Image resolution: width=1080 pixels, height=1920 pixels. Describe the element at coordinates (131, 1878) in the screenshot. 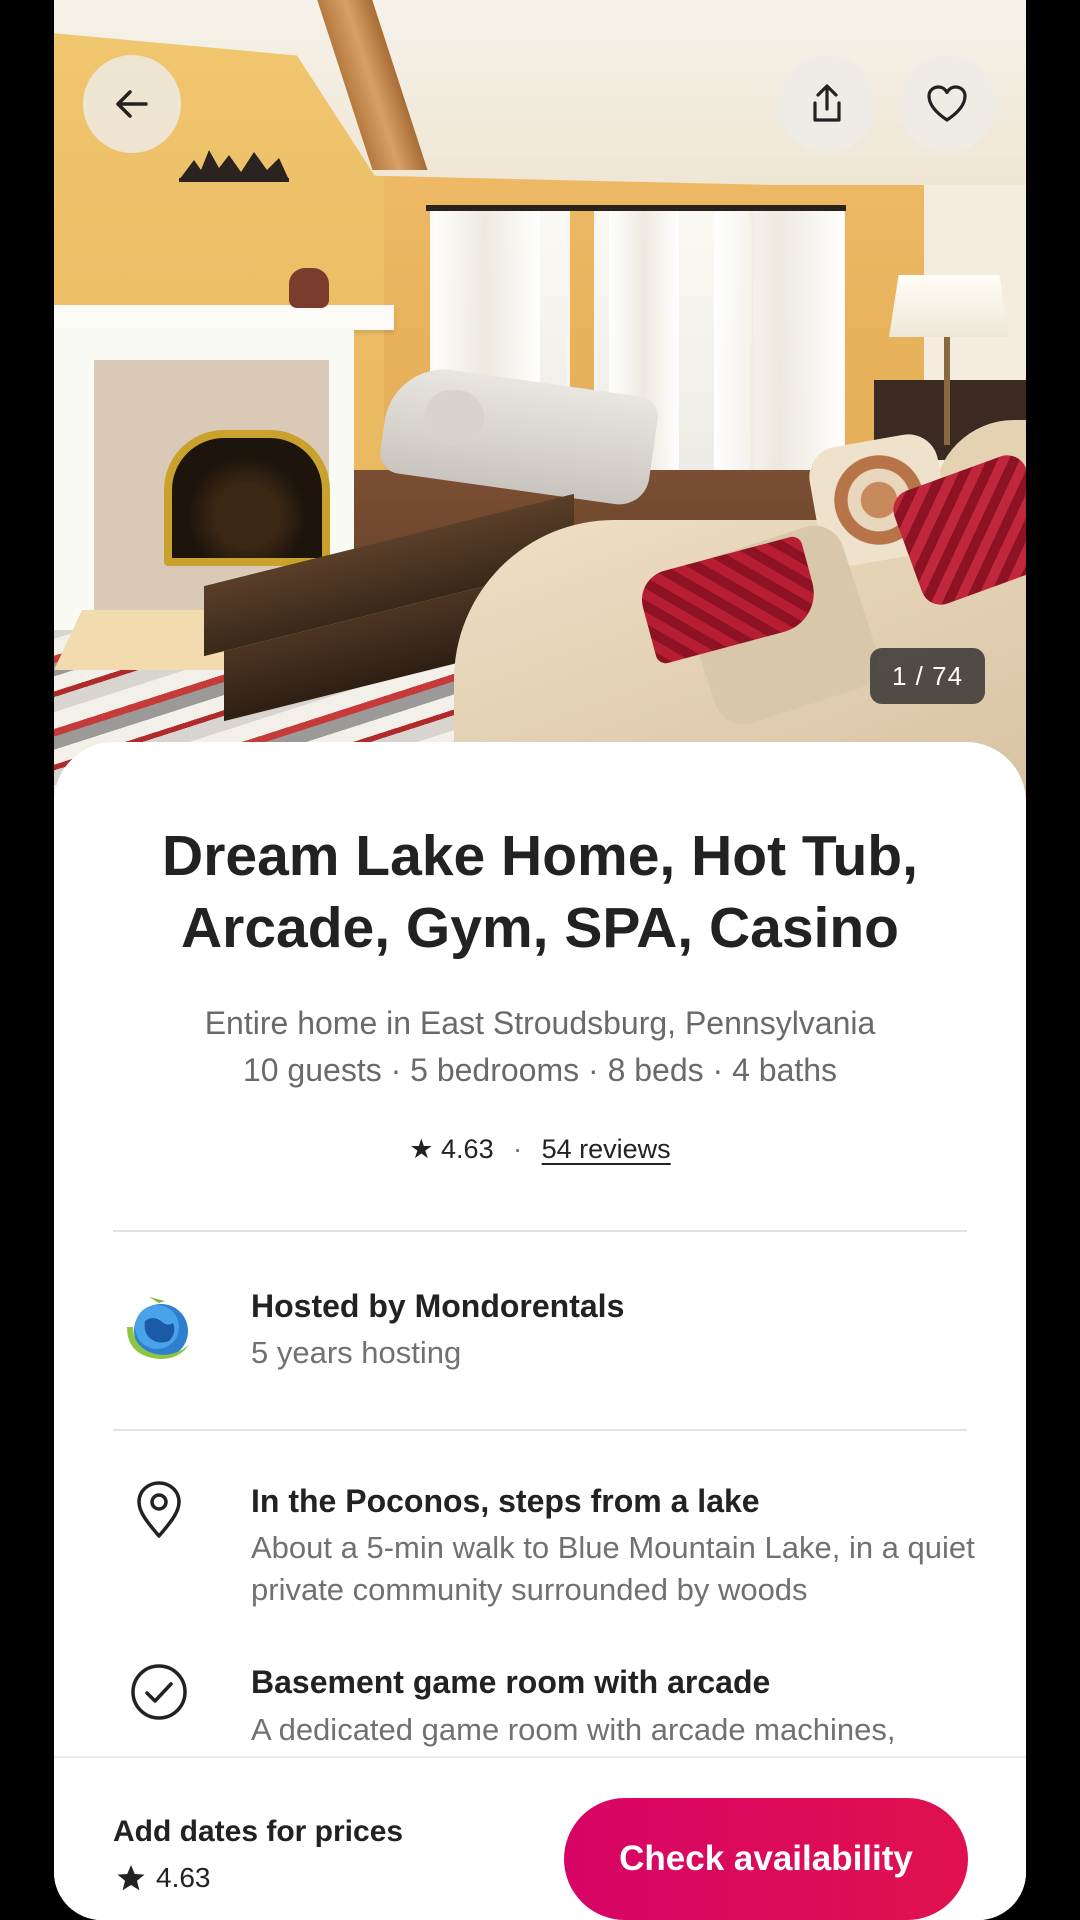

I see `star-icon` at that location.